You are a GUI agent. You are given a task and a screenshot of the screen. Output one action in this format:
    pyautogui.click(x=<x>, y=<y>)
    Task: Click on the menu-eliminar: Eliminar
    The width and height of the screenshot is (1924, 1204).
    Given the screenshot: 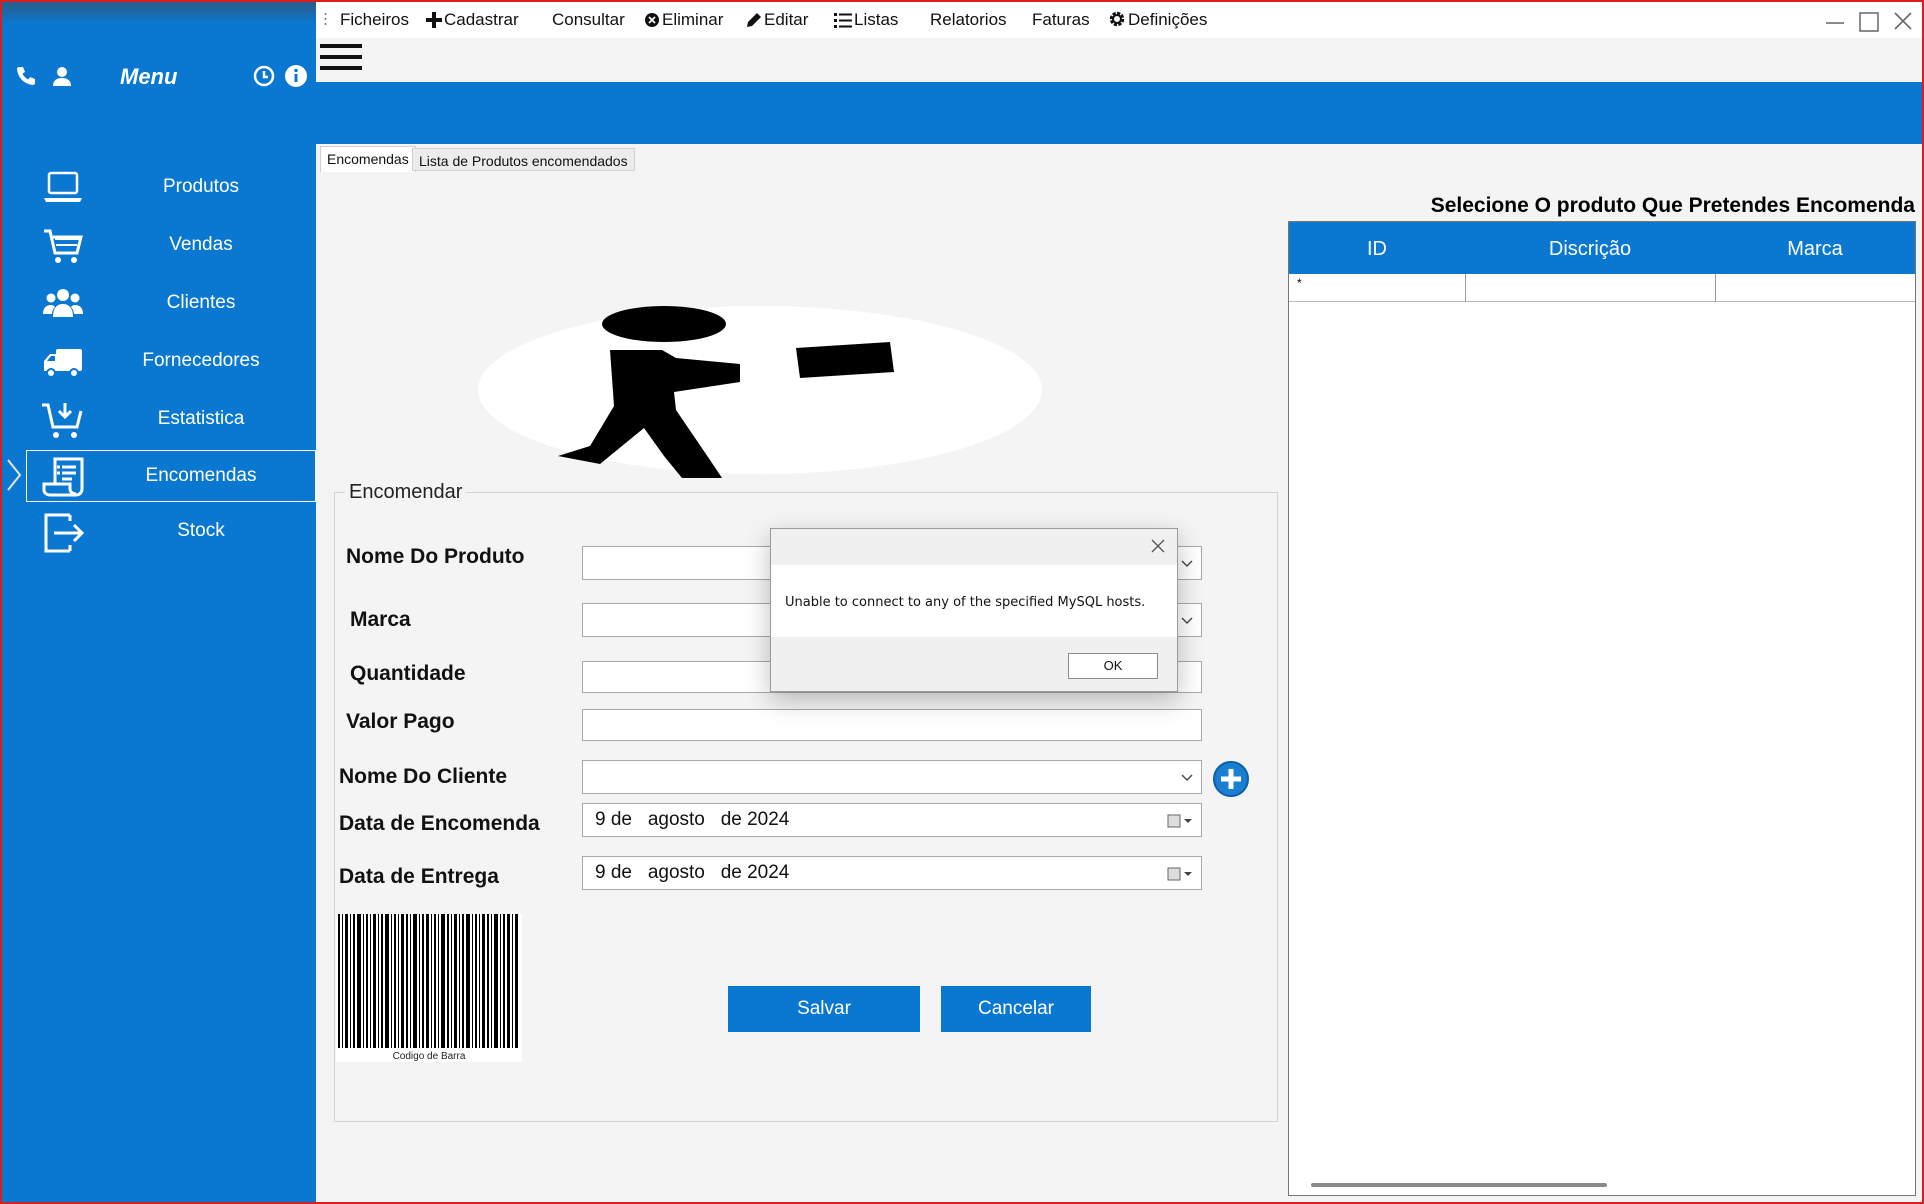 What is the action you would take?
    pyautogui.click(x=683, y=20)
    